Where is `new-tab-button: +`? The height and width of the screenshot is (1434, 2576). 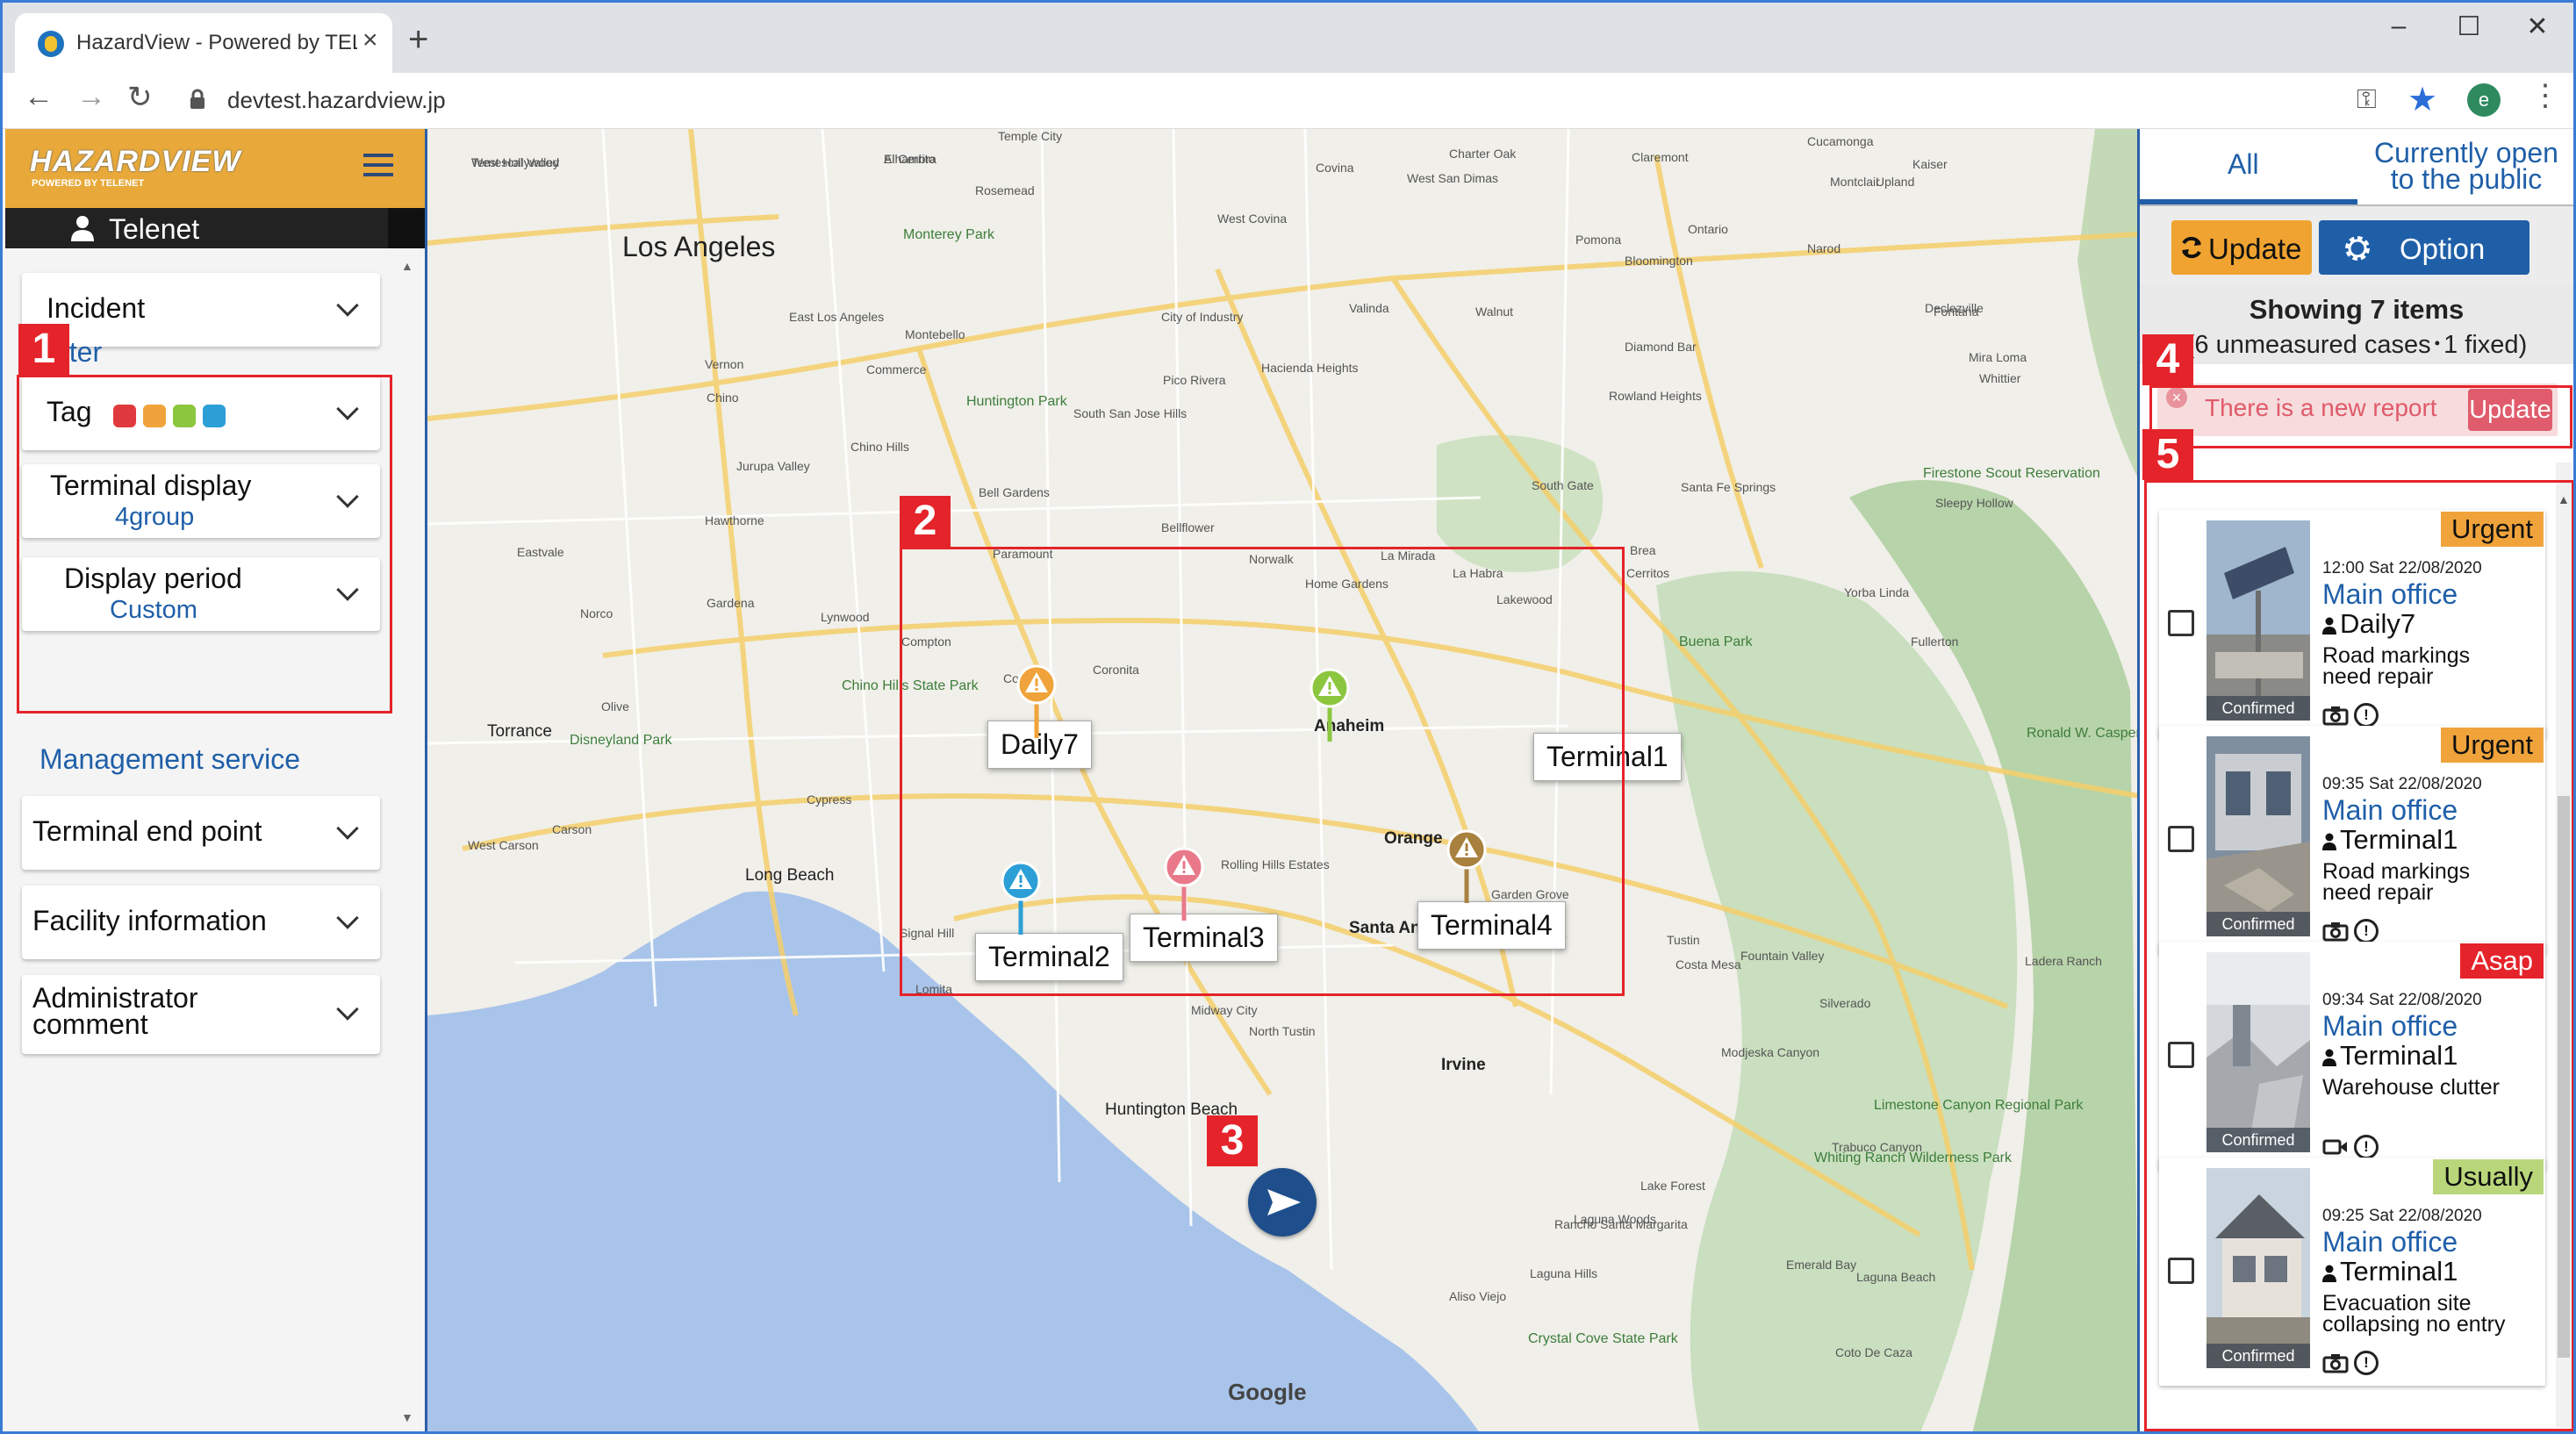
new-tab-button: + is located at coordinates (418, 39).